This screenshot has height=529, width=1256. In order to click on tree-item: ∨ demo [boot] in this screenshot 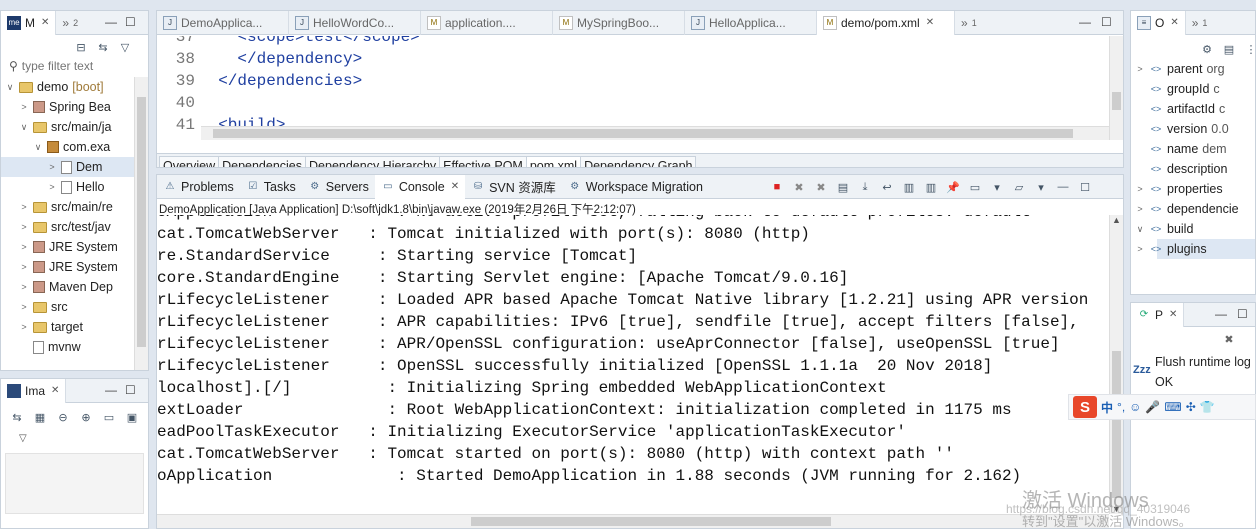, I will do `click(67, 87)`.